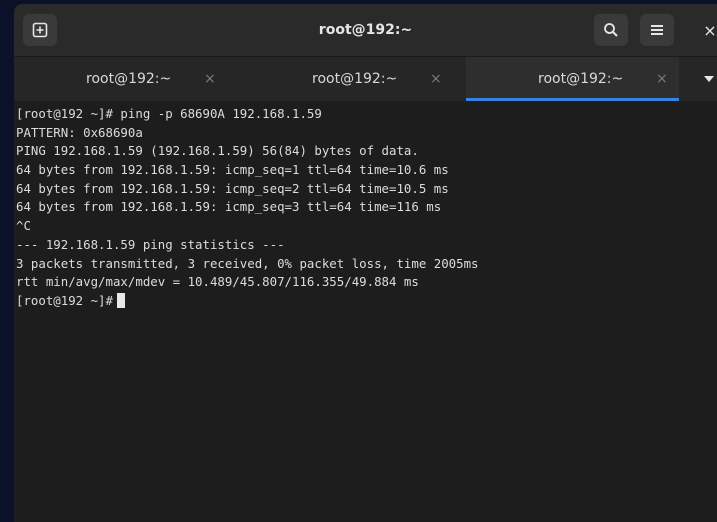 The height and width of the screenshot is (522, 717). What do you see at coordinates (64, 300) in the screenshot?
I see `shell-prompt: [root@192 ~]#` at bounding box center [64, 300].